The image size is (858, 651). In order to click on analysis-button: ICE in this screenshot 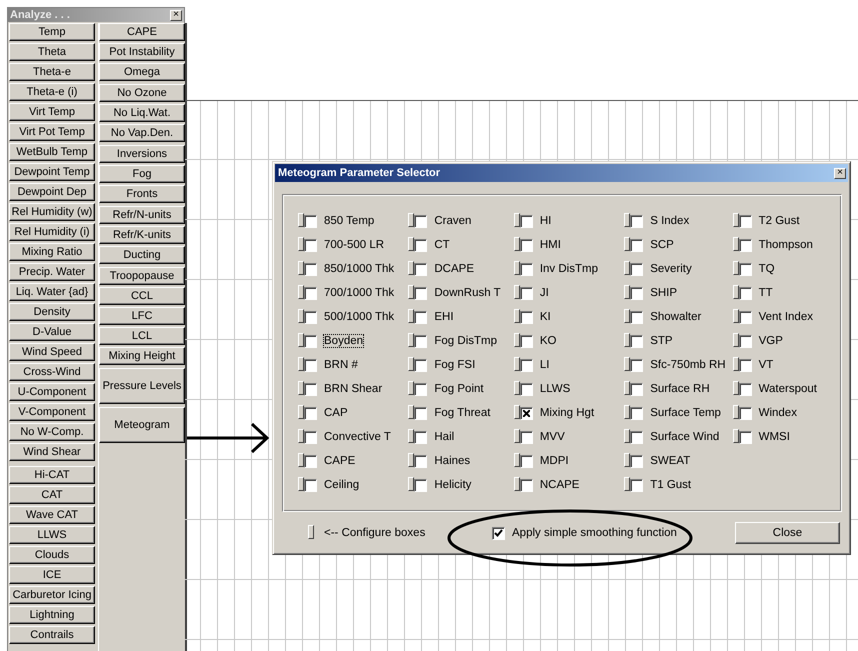, I will do `click(52, 575)`.